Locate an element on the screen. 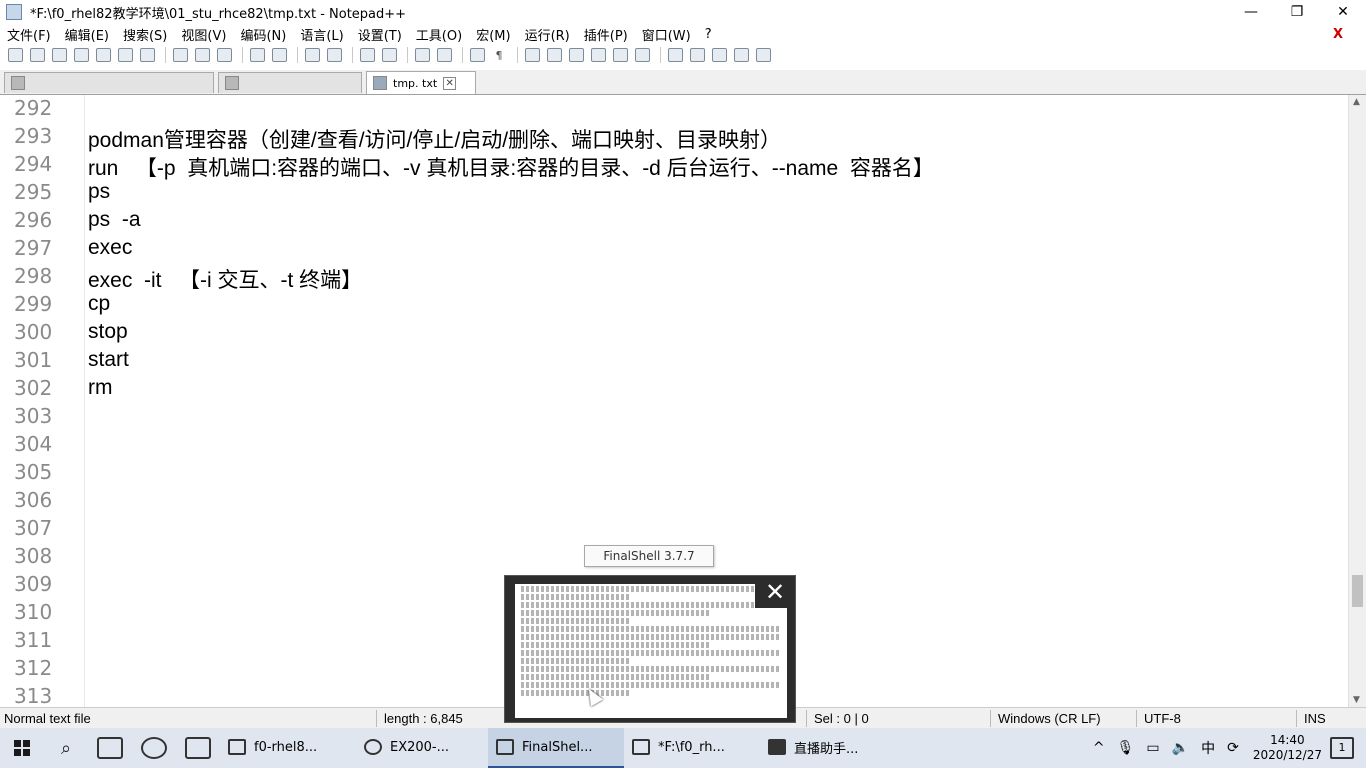  find-icon is located at coordinates (312, 55).